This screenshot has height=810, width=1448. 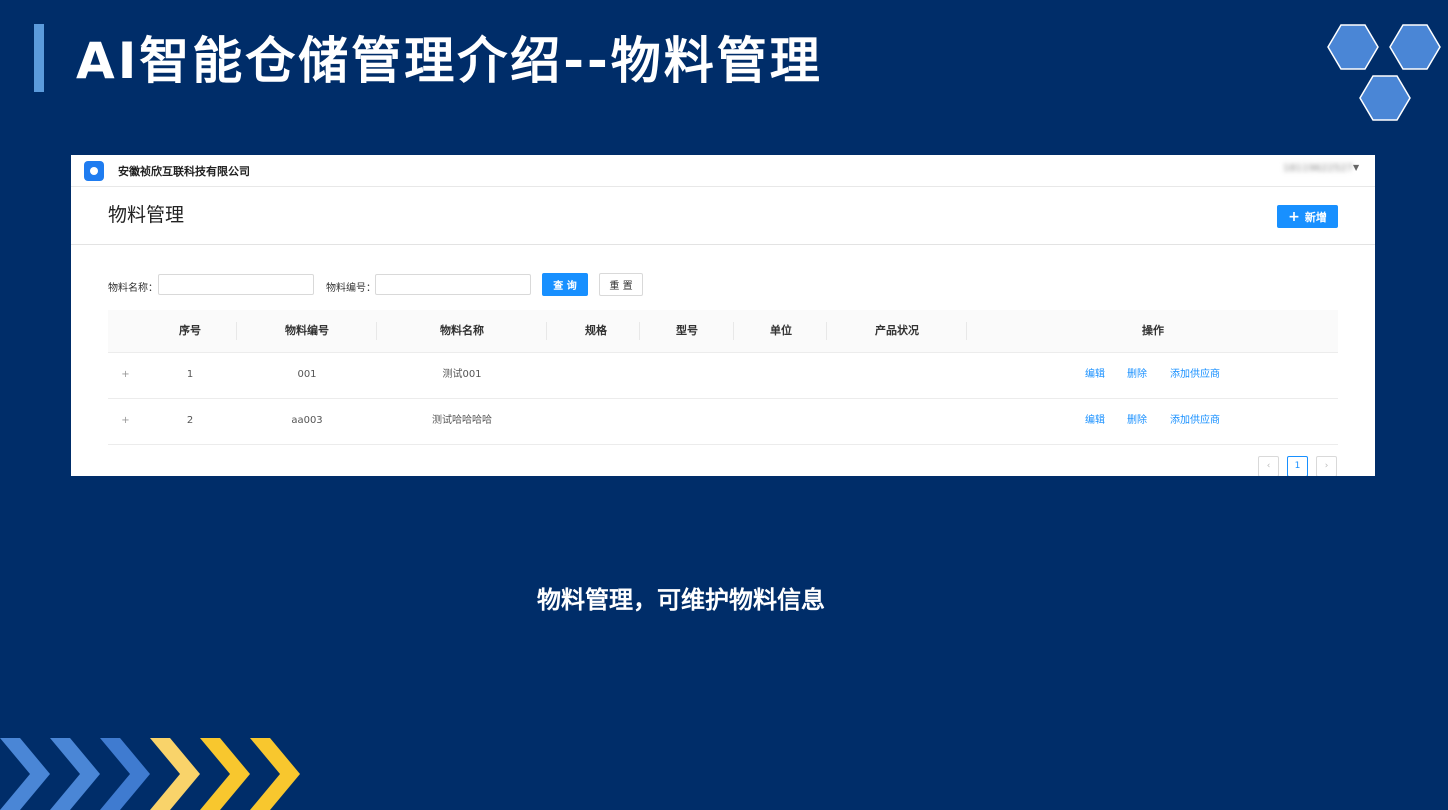 What do you see at coordinates (190, 374) in the screenshot?
I see `cell-index: 1` at bounding box center [190, 374].